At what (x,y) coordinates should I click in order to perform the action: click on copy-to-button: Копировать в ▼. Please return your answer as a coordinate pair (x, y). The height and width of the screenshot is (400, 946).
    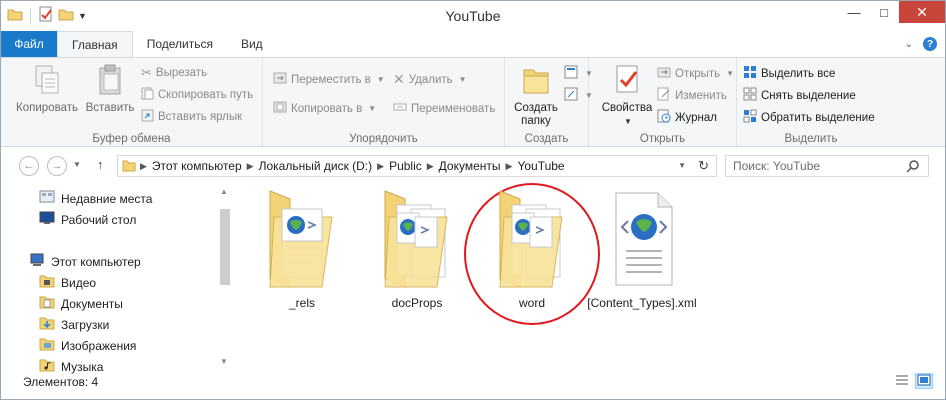
    Looking at the image, I should click on (324, 108).